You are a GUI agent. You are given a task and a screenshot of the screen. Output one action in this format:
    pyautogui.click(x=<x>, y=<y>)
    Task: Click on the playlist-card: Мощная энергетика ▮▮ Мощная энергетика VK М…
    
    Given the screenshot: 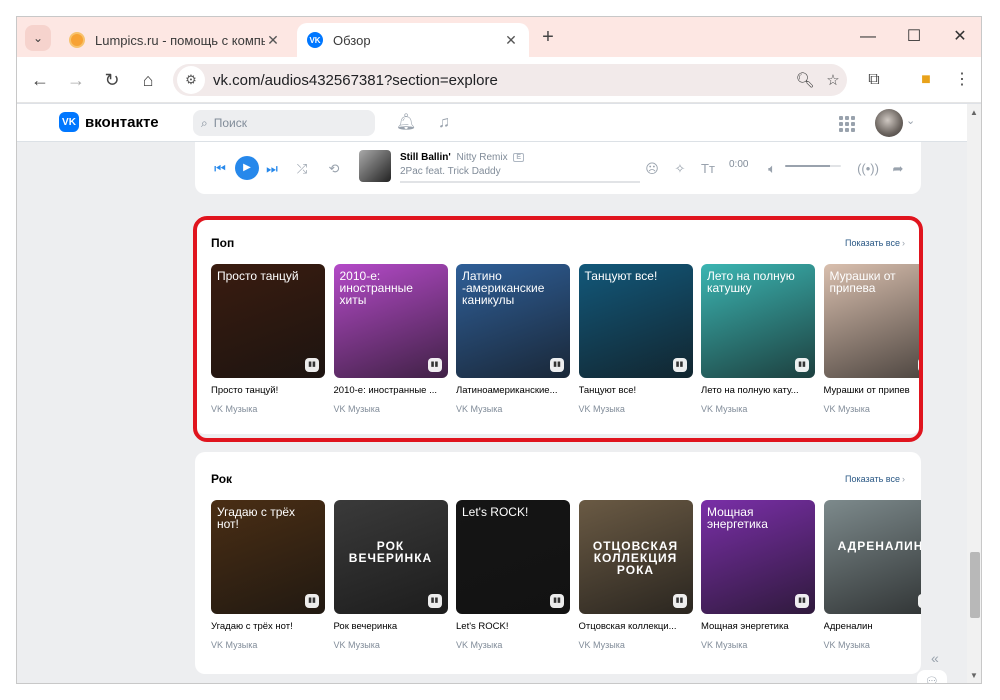 What is the action you would take?
    pyautogui.click(x=758, y=575)
    